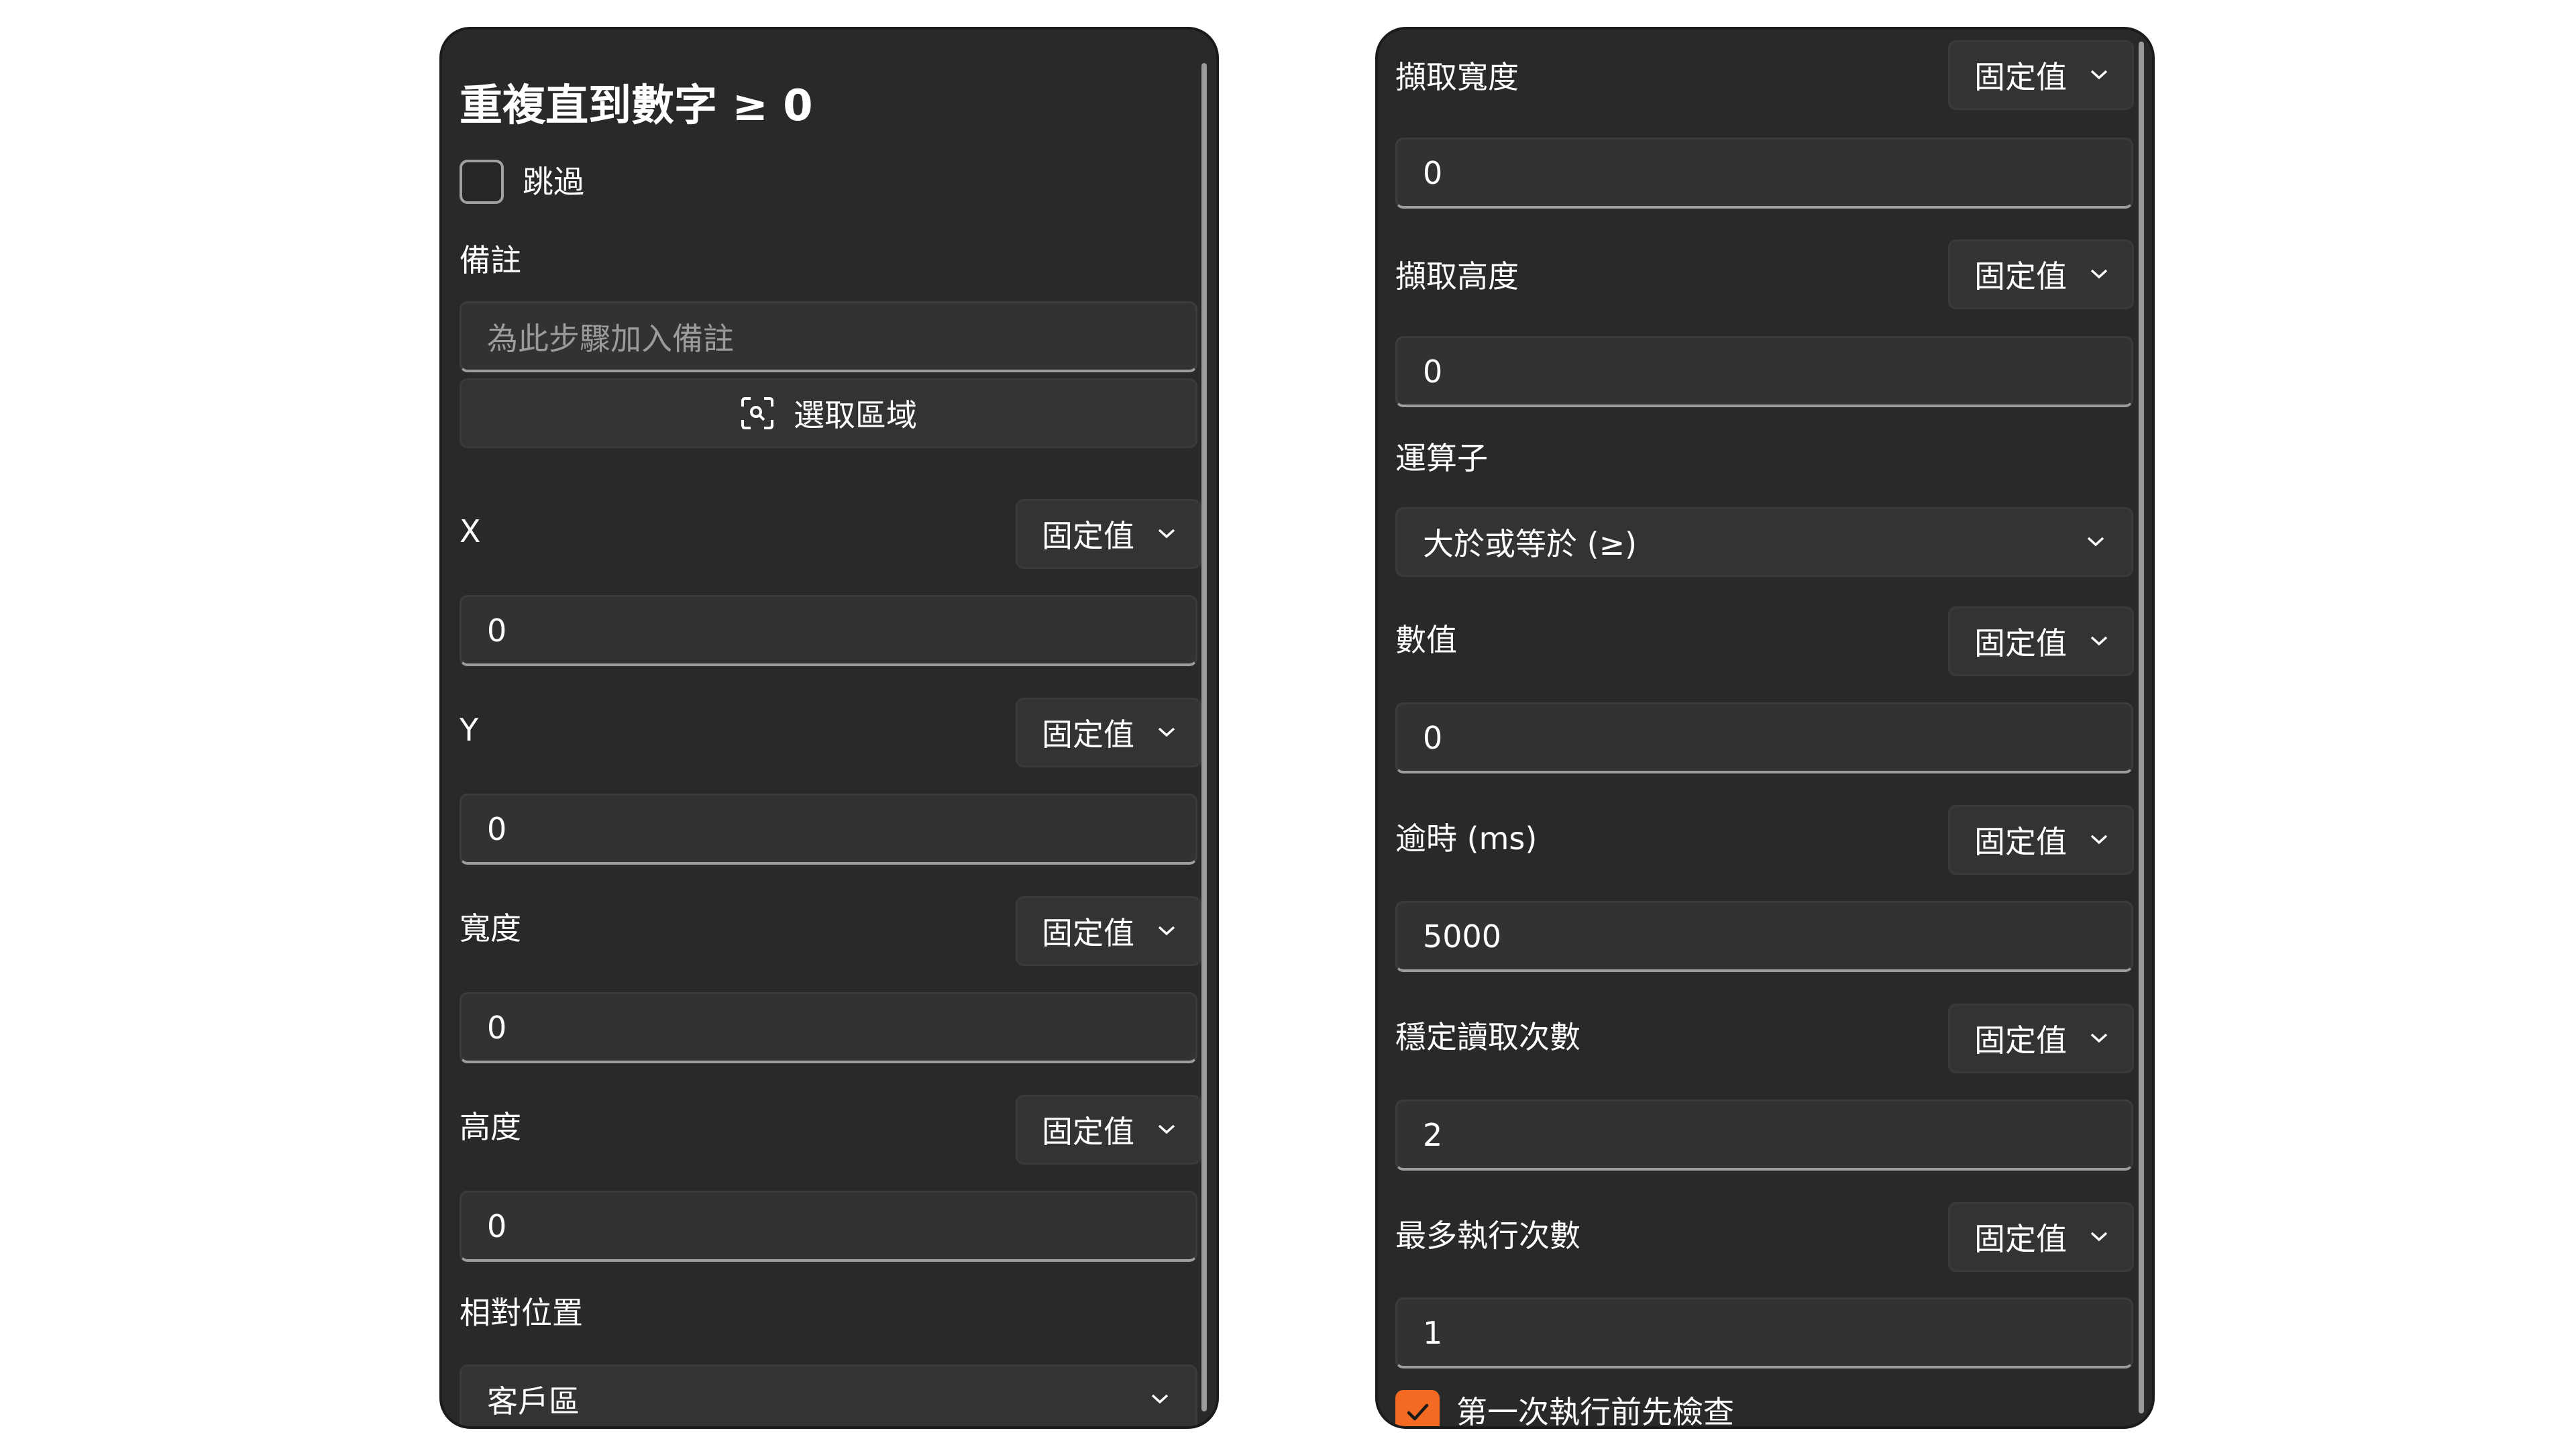 Image resolution: width=2576 pixels, height=1449 pixels. I want to click on step-title: 重複直到數字 ≥ 0, so click(636, 106).